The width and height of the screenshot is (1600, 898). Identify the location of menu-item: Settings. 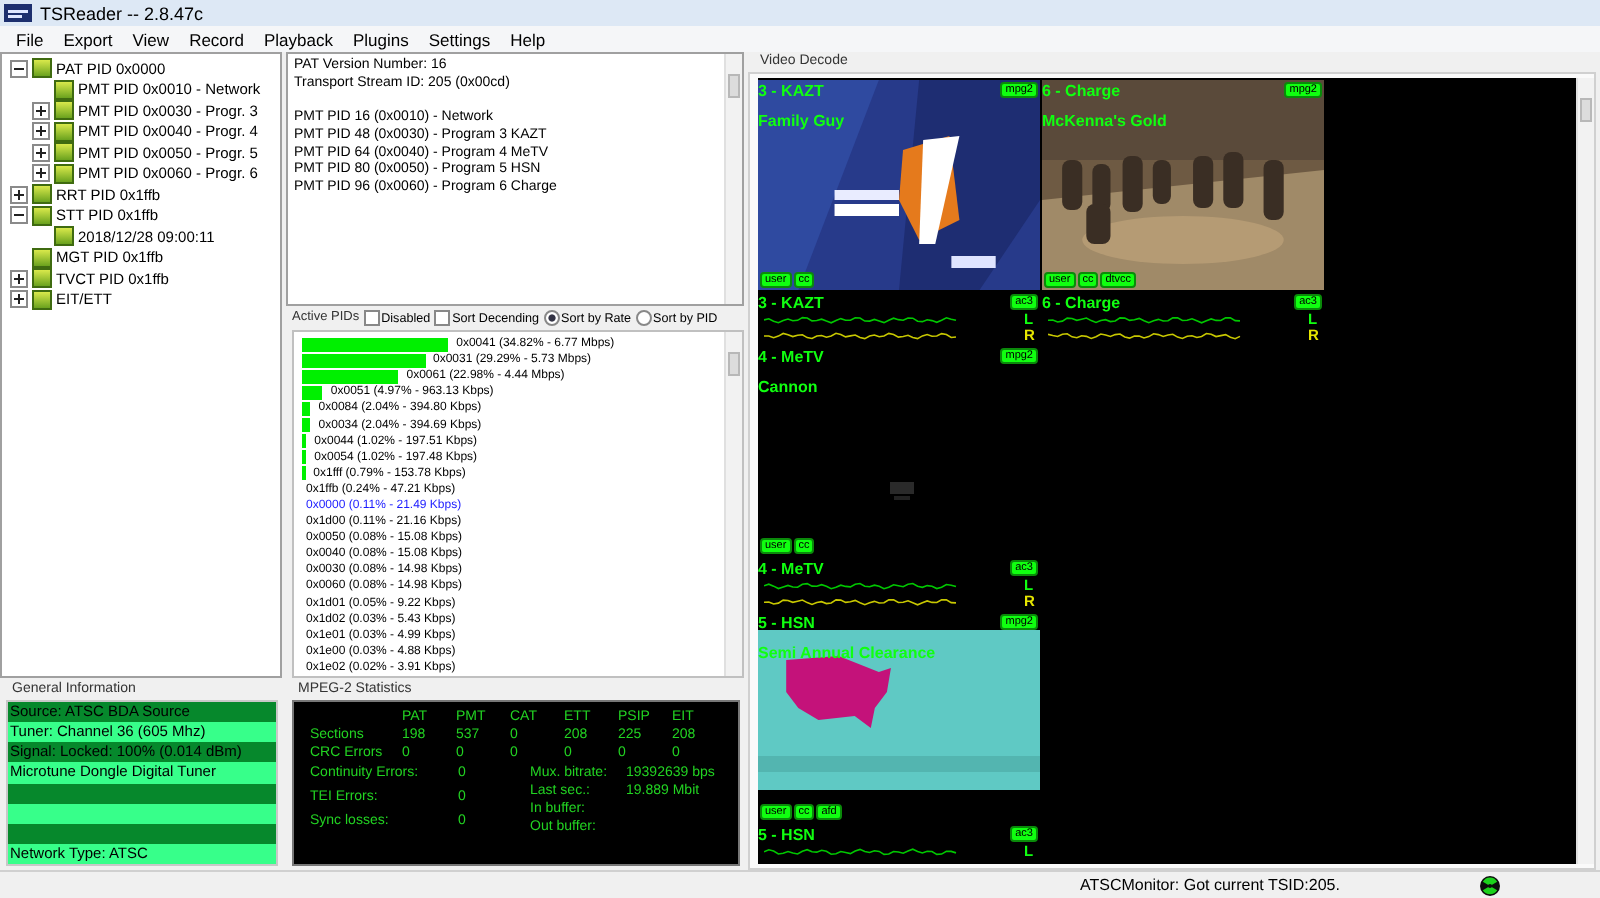
(459, 39).